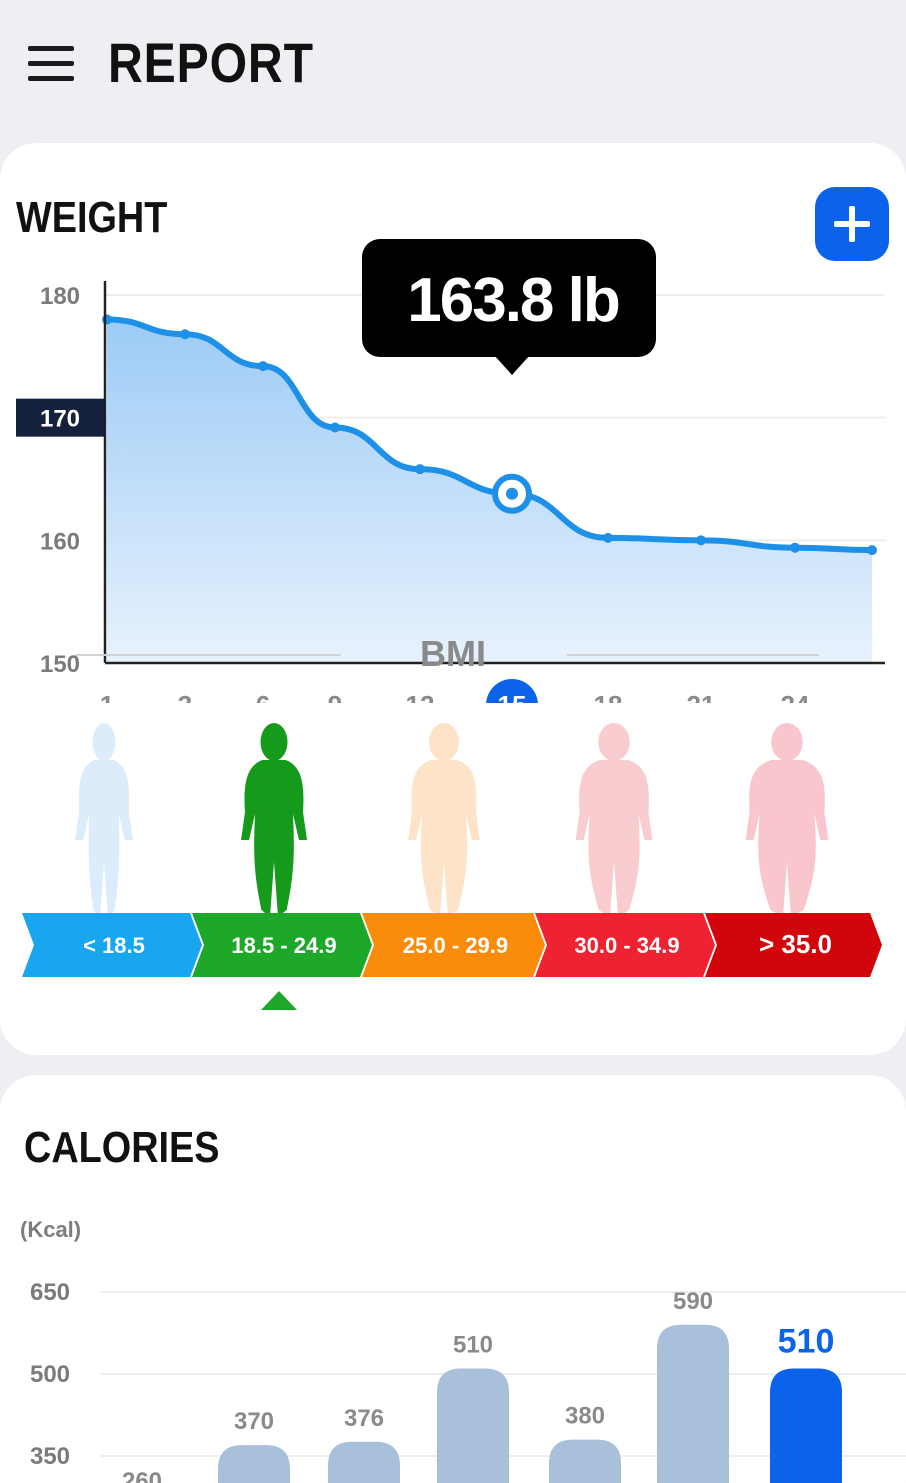 Image resolution: width=906 pixels, height=1483 pixels. Describe the element at coordinates (52, 62) in the screenshot. I see `hamburger-menu-icon` at that location.